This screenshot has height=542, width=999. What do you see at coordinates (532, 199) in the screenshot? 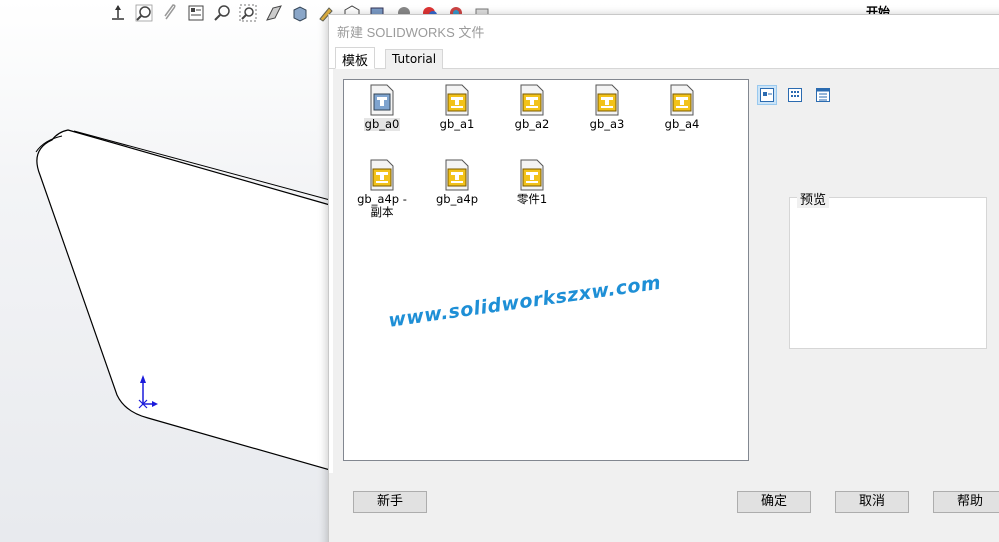
I see `template-label: 零件1` at bounding box center [532, 199].